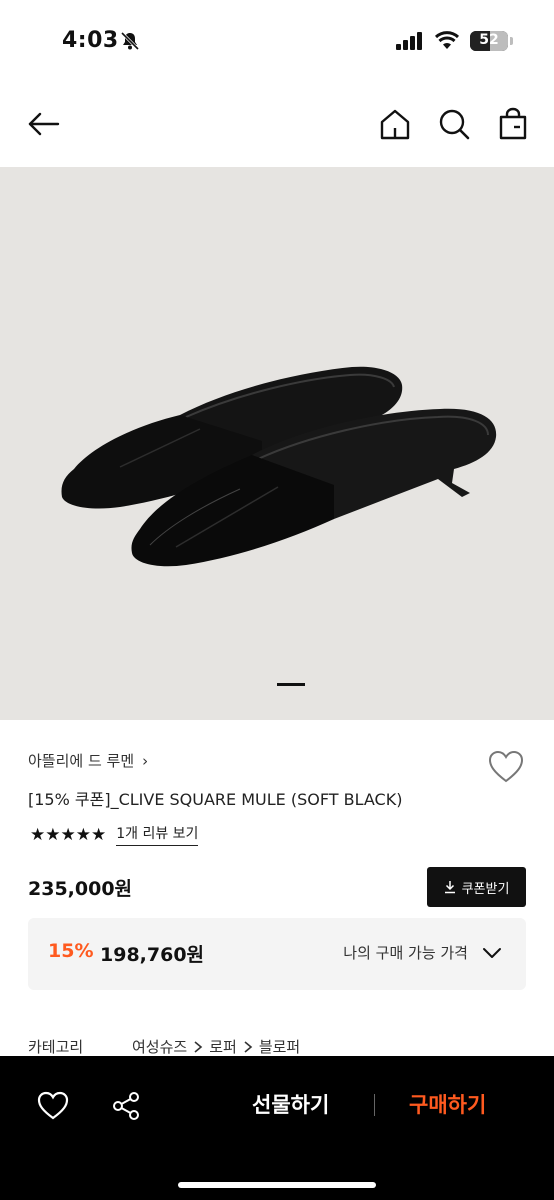 The height and width of the screenshot is (1200, 554). What do you see at coordinates (152, 955) in the screenshot?
I see `discount-price: 198,760원` at bounding box center [152, 955].